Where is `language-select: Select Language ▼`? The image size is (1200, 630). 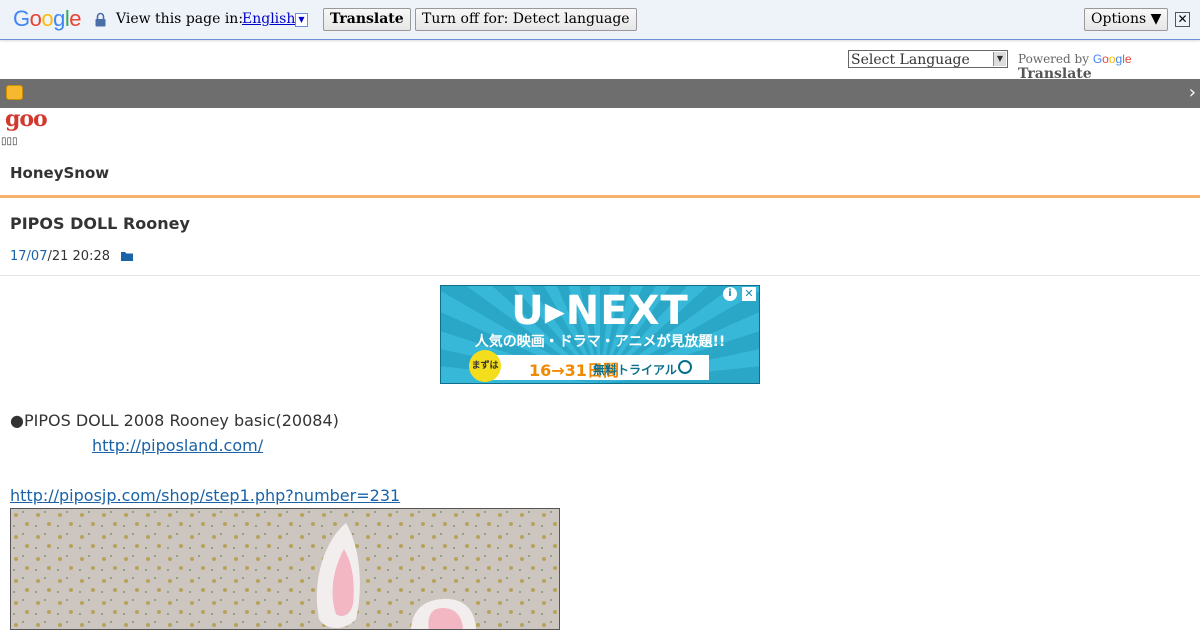
language-select: Select Language ▼ is located at coordinates (928, 59).